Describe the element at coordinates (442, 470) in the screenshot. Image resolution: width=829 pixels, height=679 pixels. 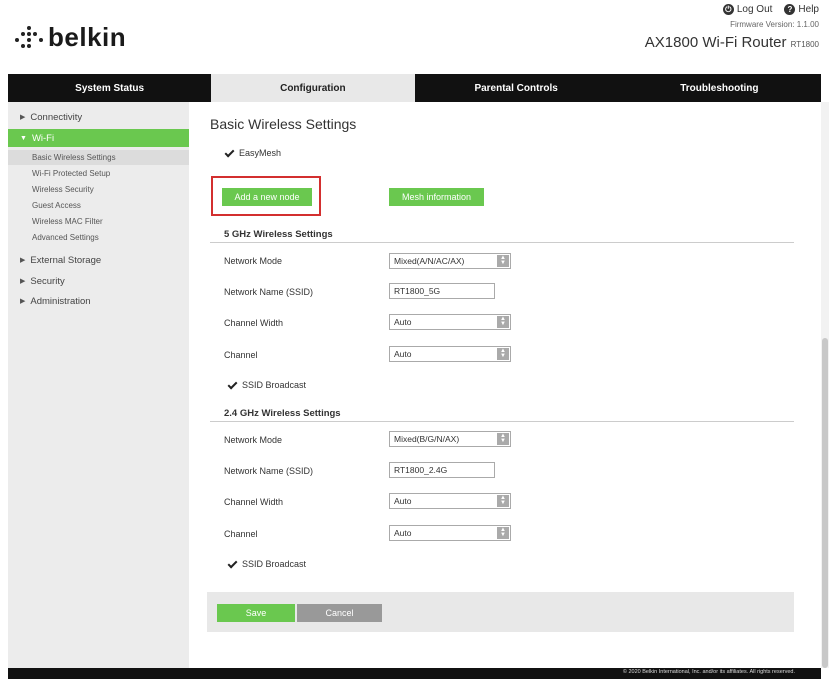
I see `ssid-24g-input` at that location.